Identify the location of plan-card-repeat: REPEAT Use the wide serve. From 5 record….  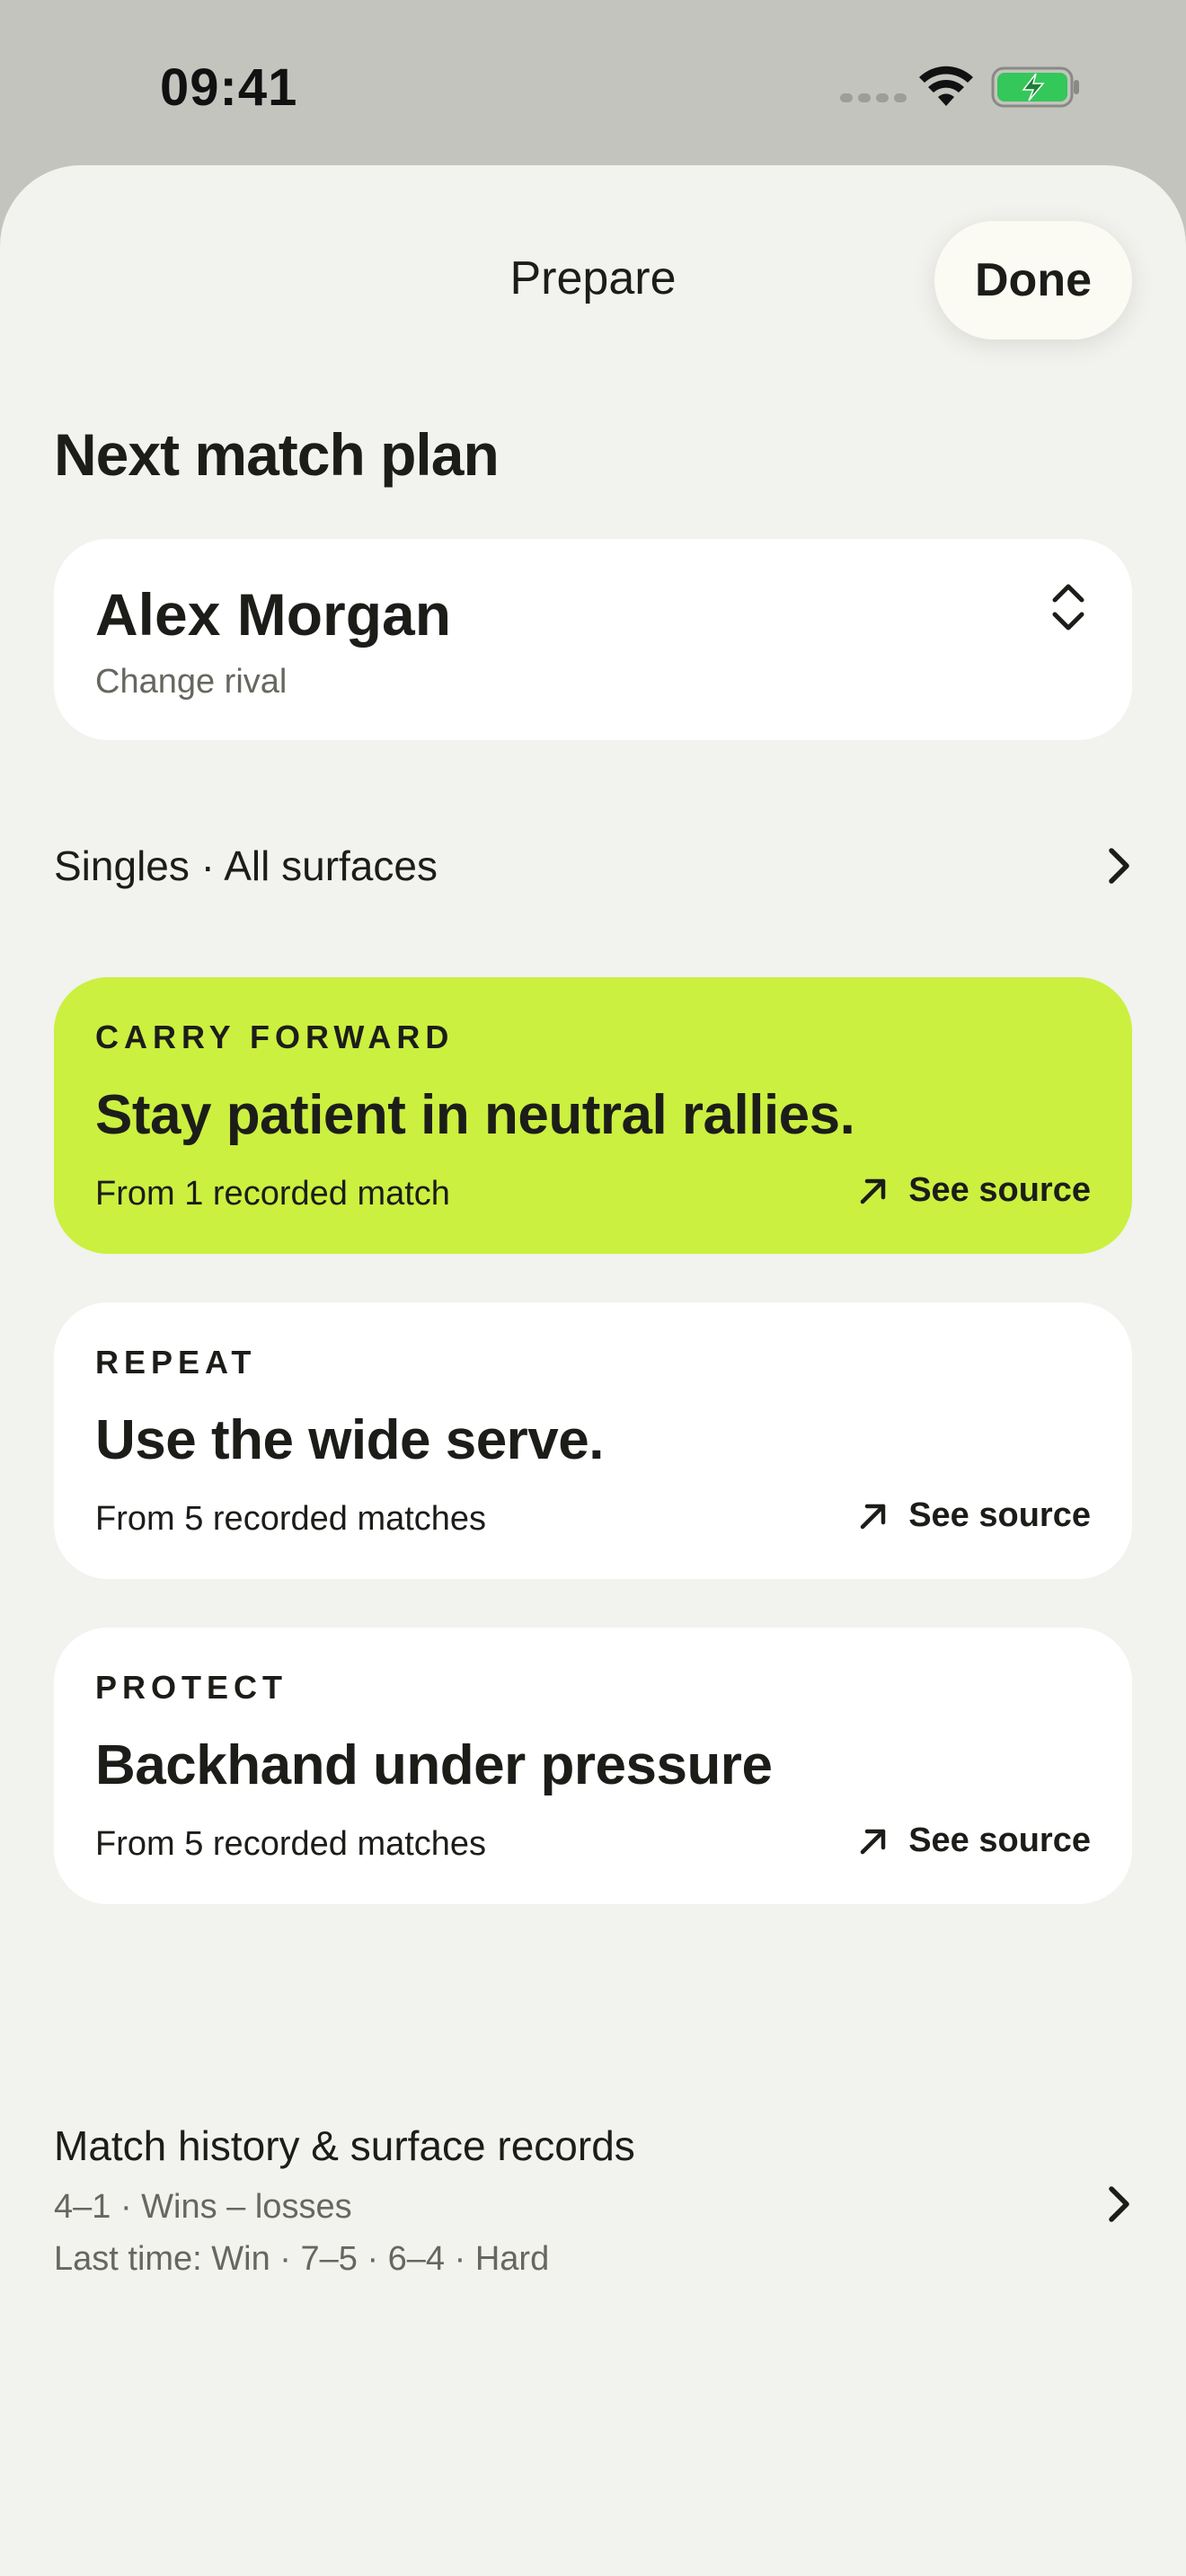
(593, 1440).